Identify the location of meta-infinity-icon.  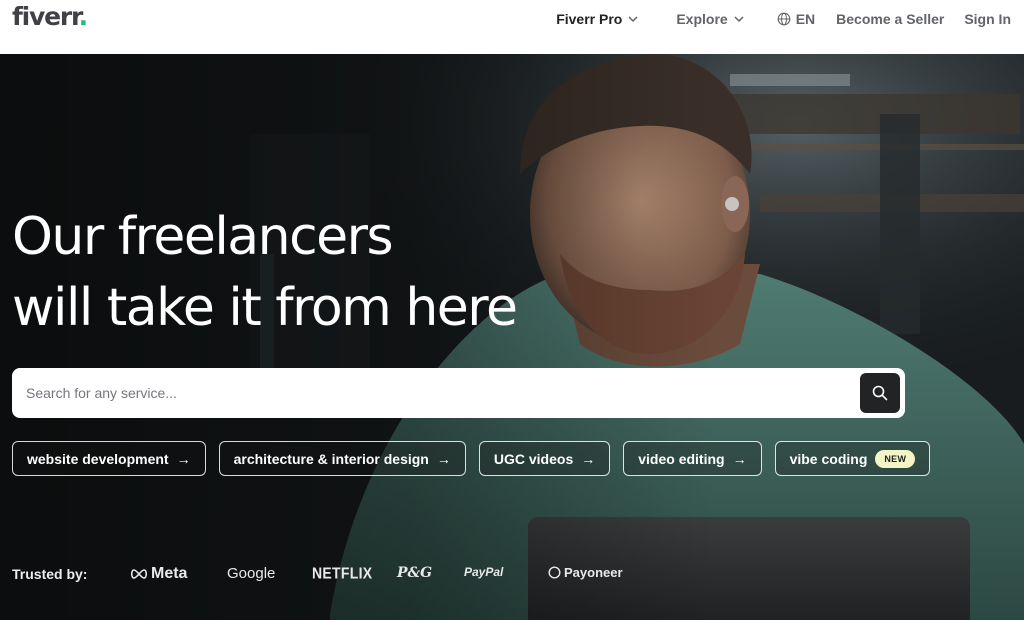
(139, 574).